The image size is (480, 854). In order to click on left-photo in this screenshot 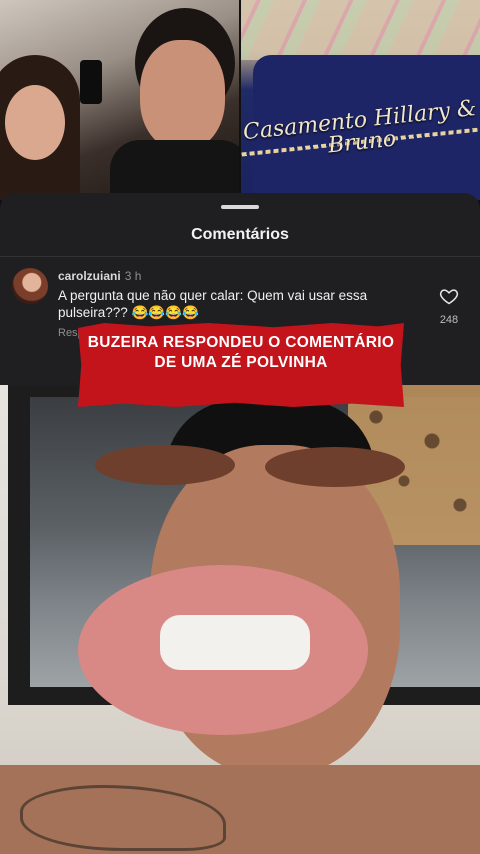, I will do `click(119, 100)`.